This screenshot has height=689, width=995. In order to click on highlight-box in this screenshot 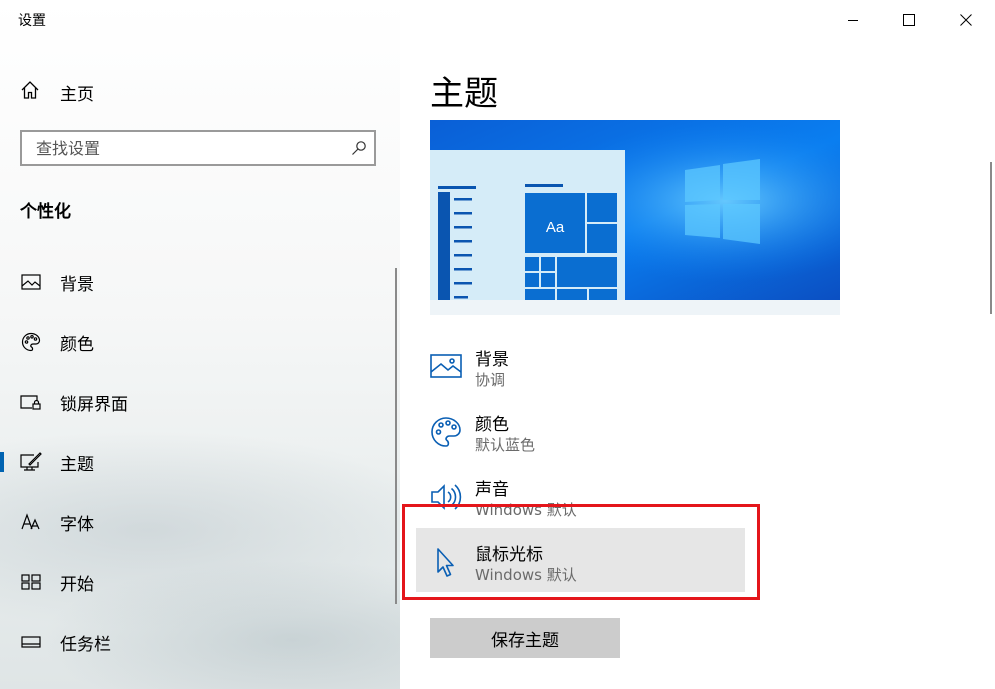, I will do `click(581, 552)`.